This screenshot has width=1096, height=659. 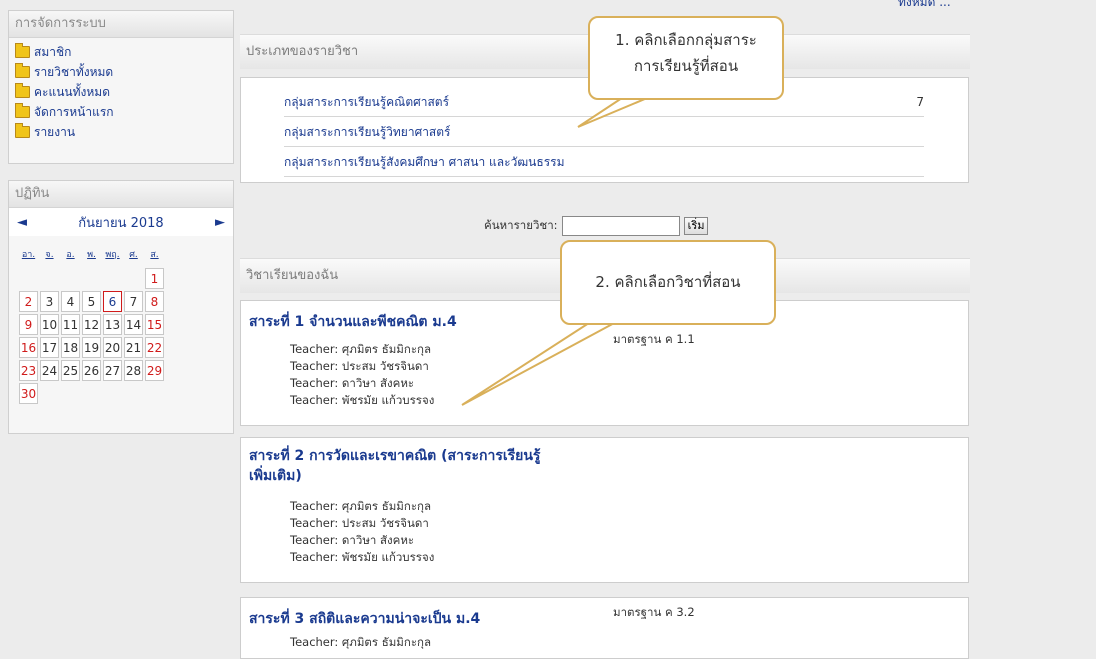 I want to click on callout-select-course: 2. คลิกเลือกวิชาที่สอน, so click(x=668, y=282).